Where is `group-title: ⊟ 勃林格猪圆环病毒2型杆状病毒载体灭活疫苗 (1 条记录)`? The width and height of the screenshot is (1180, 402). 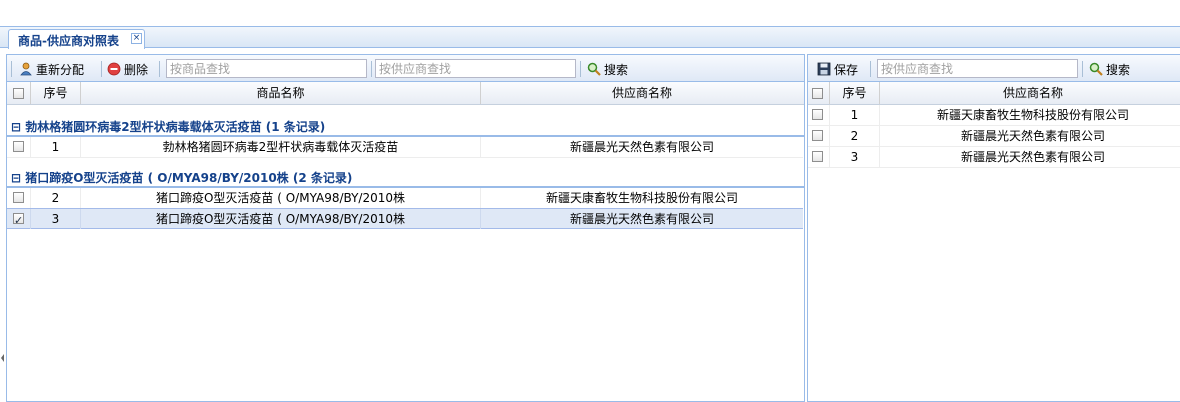 group-title: ⊟ 勃林格猪圆环病毒2型杆状病毒载体灭活疫苗 (1 条记录) is located at coordinates (168, 127).